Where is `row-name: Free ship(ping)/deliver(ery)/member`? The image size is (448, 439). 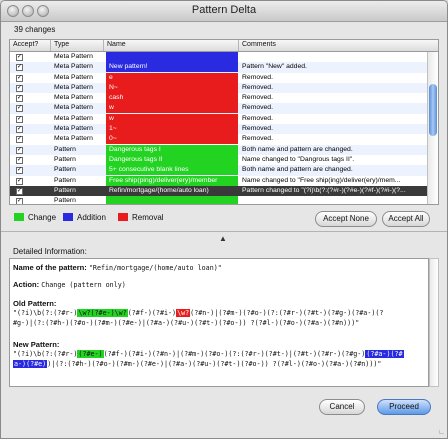 row-name: Free ship(ping)/deliver(ery)/member is located at coordinates (172, 180).